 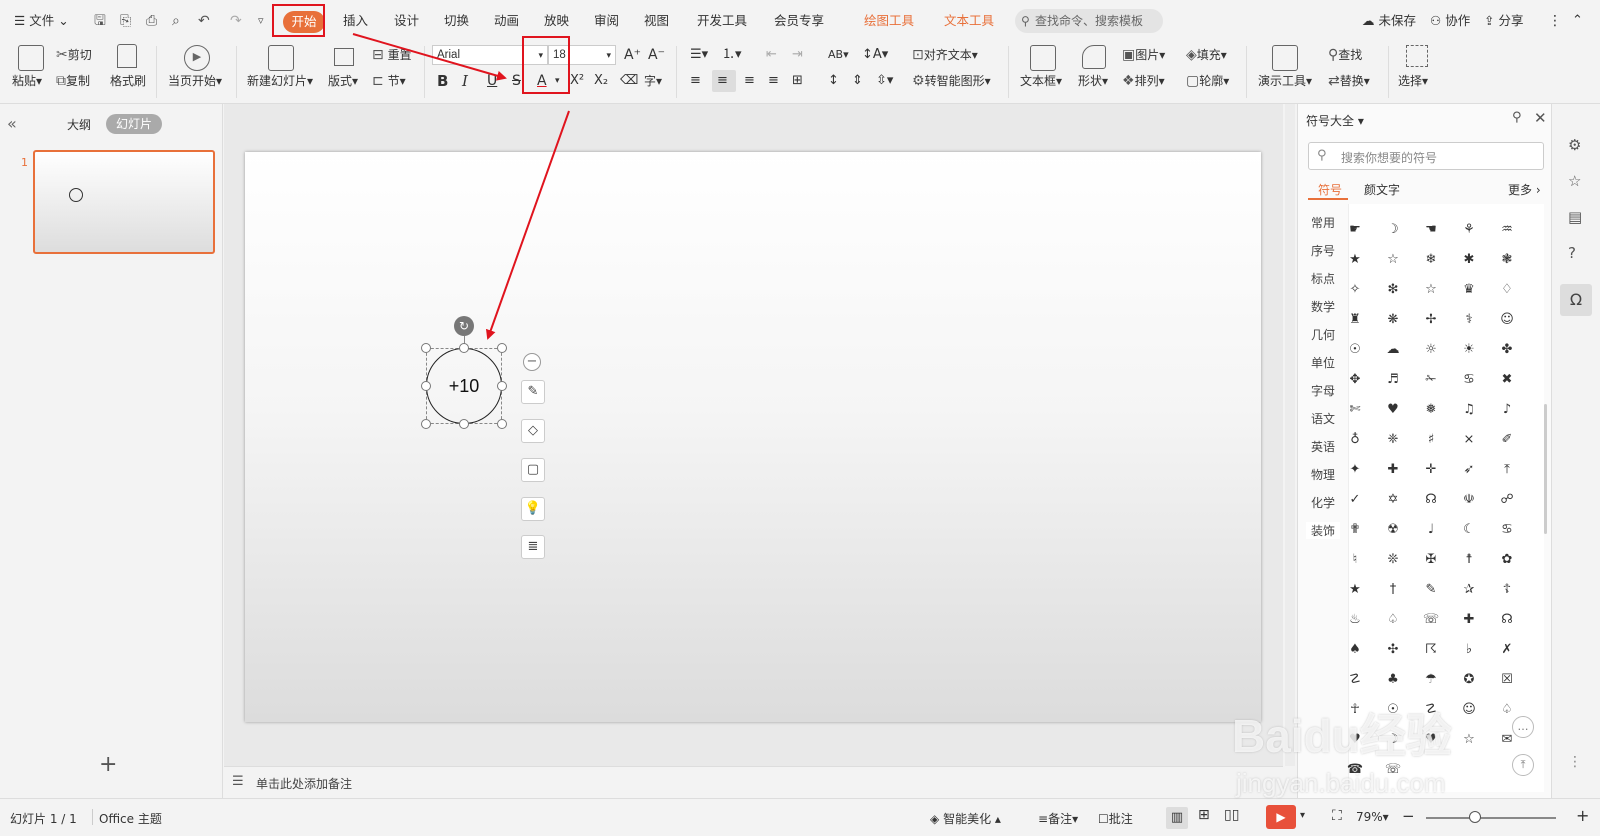 What do you see at coordinates (1426, 156) in the screenshot?
I see `symbol-search-input: ⚲ 搜索你想要的符号` at bounding box center [1426, 156].